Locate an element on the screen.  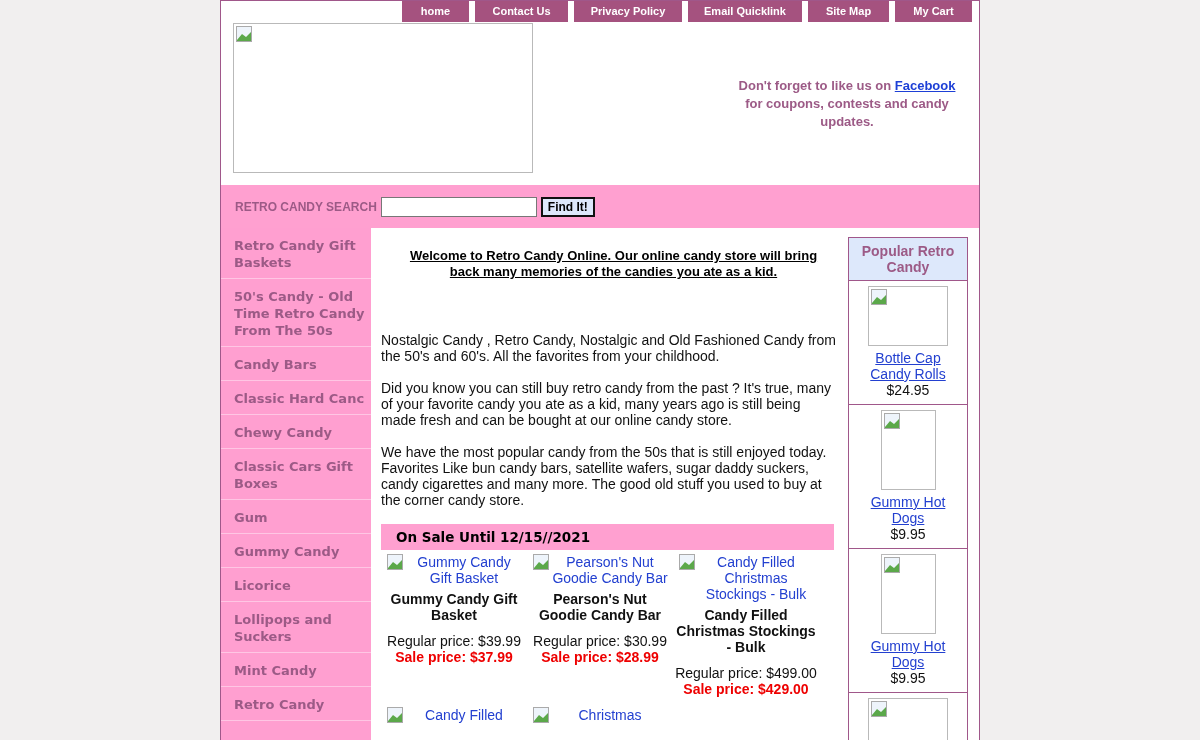
nav-tab: My Cart is located at coordinates (933, 11).